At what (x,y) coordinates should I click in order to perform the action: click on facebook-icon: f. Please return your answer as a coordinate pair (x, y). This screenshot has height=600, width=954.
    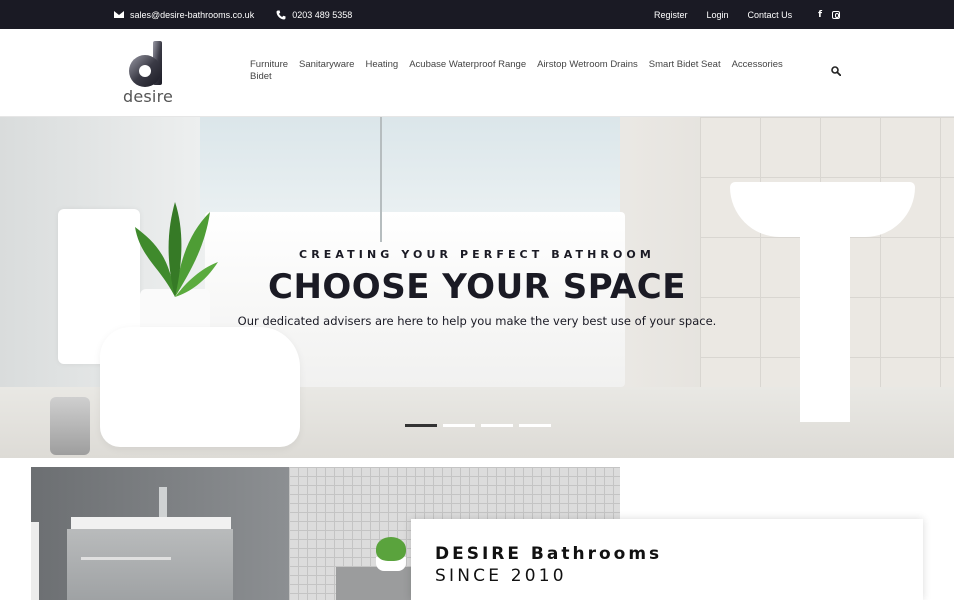
    Looking at the image, I should click on (820, 15).